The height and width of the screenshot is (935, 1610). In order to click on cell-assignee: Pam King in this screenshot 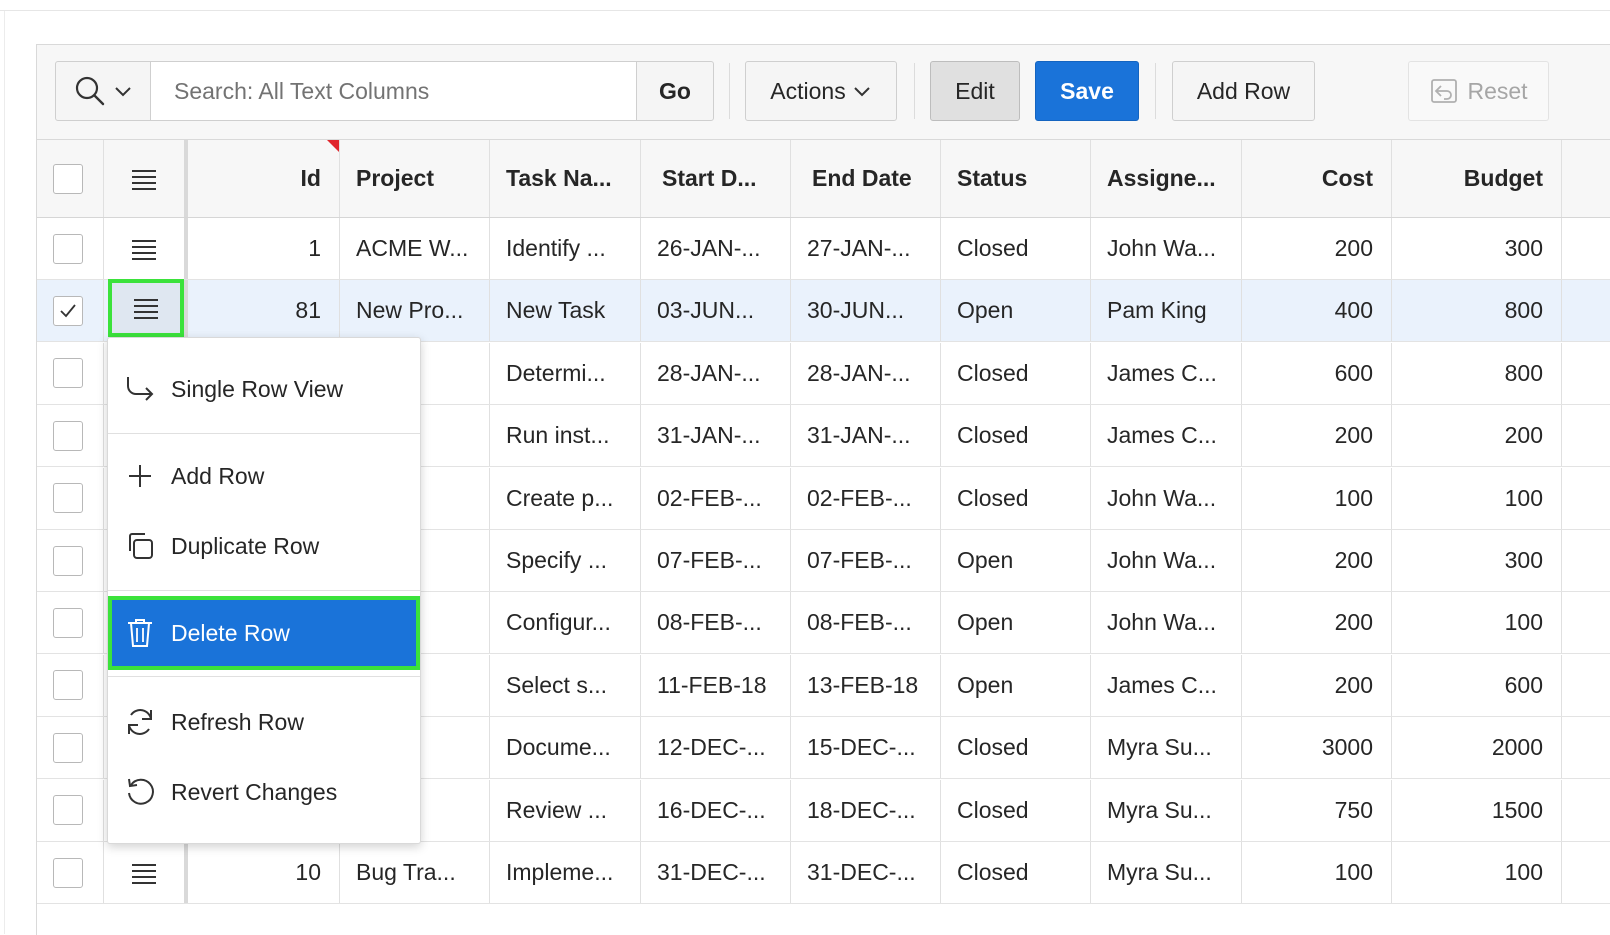, I will do `click(1165, 310)`.